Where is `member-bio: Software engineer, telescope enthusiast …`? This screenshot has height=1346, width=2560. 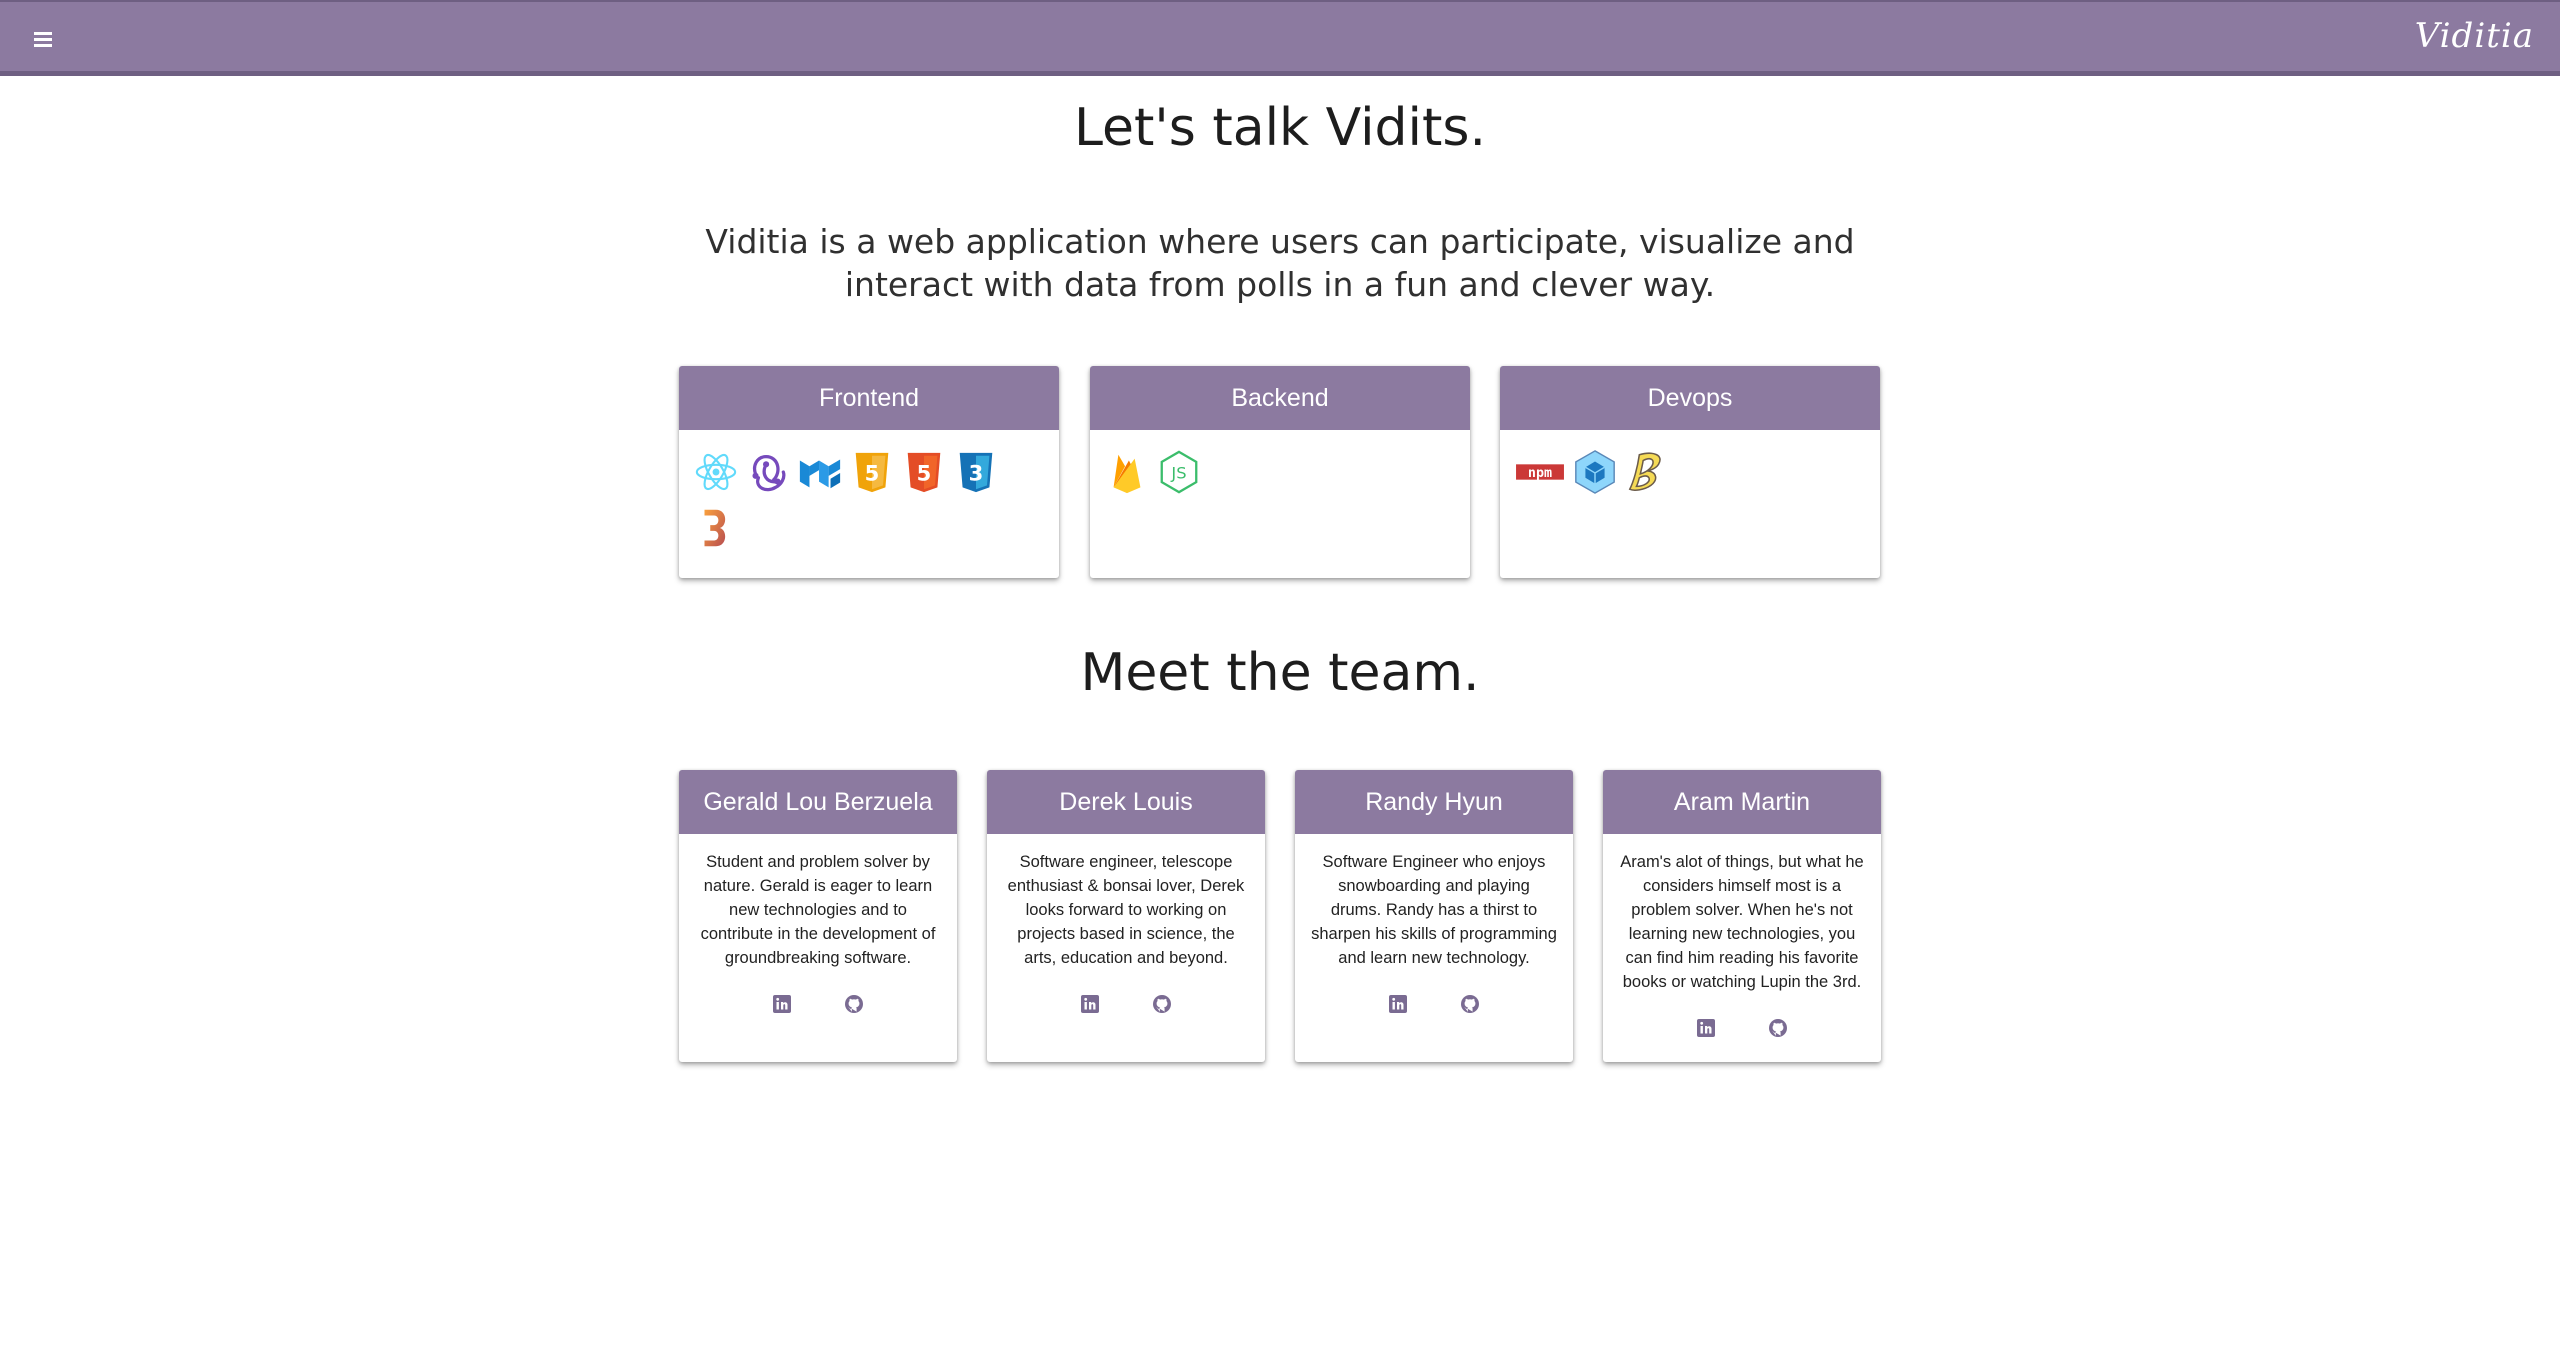
member-bio: Software engineer, telescope enthusiast … is located at coordinates (1126, 910).